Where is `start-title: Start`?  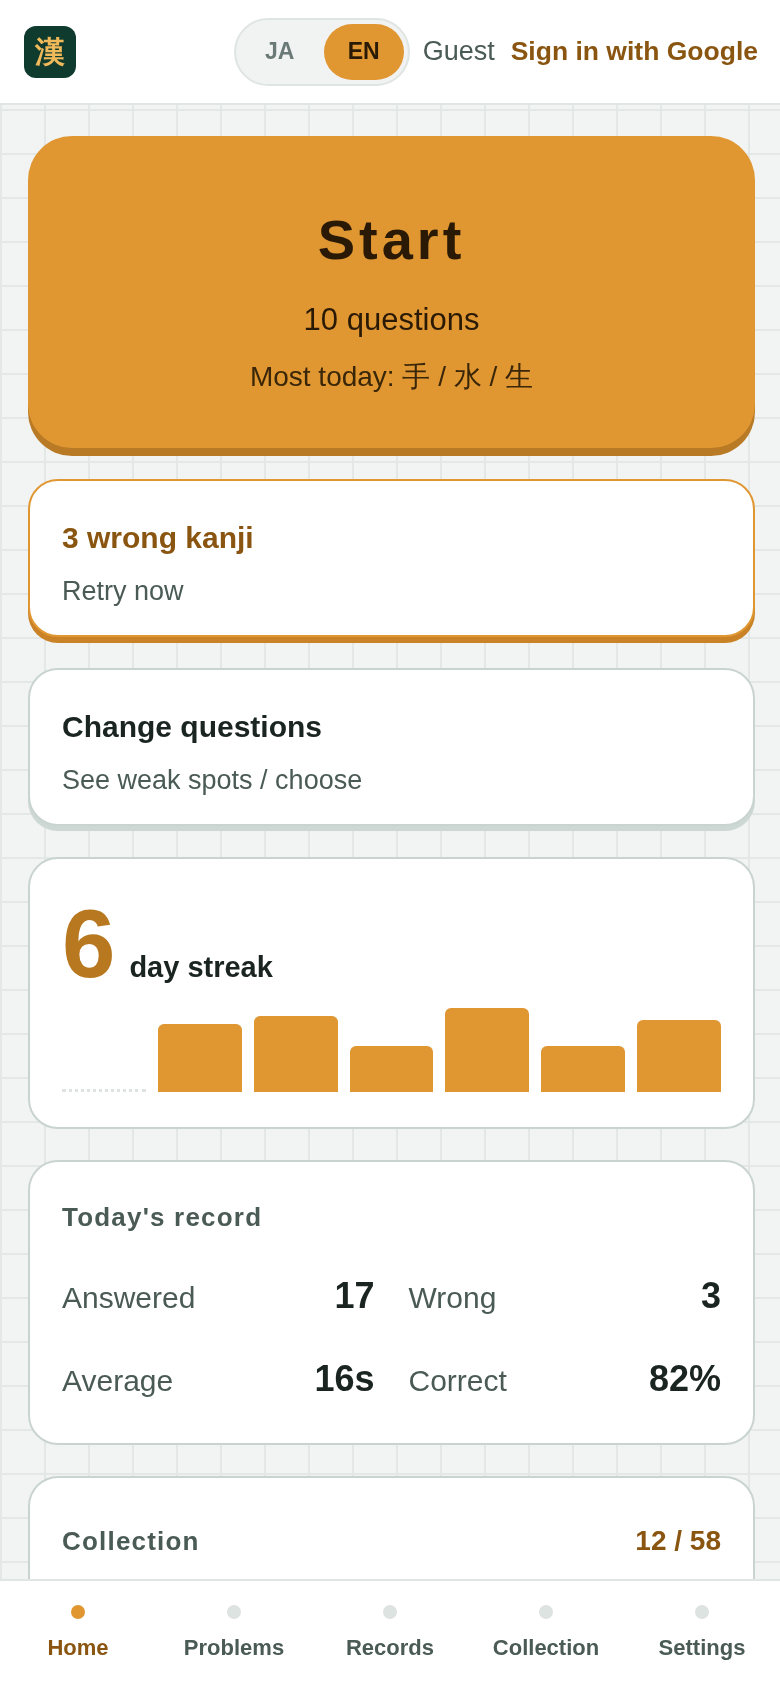 start-title: Start is located at coordinates (391, 240).